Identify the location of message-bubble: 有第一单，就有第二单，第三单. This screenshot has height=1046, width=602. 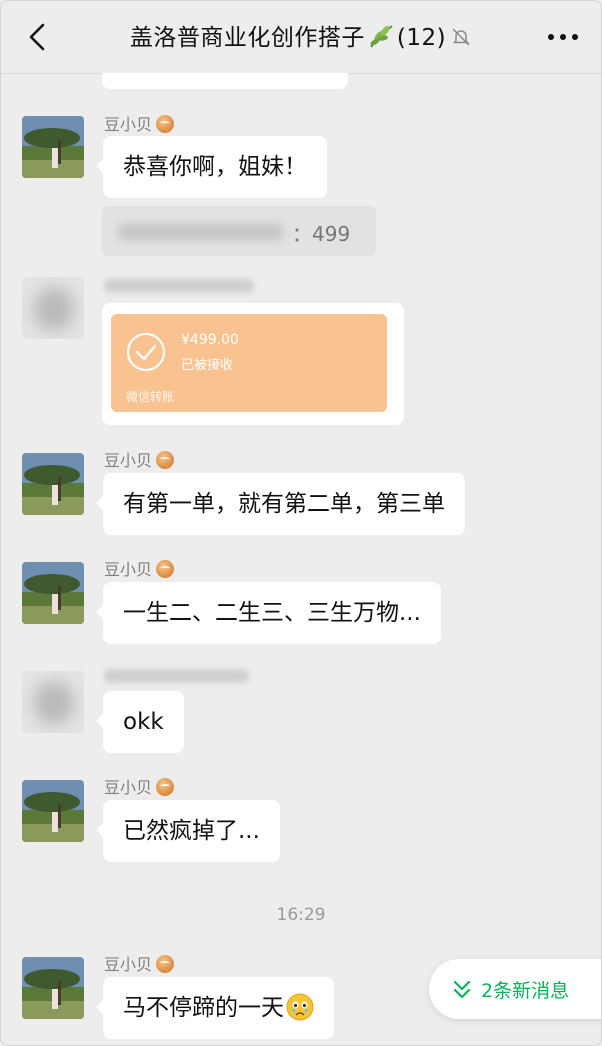
(280, 504).